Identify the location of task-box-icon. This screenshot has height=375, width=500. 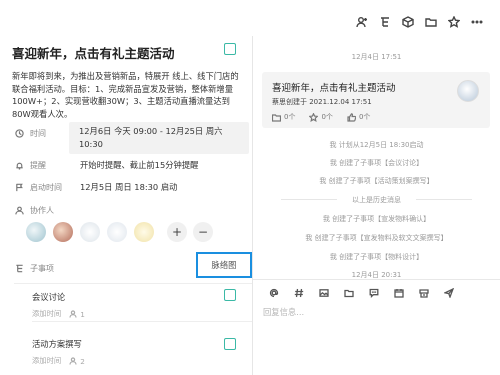
(423, 293).